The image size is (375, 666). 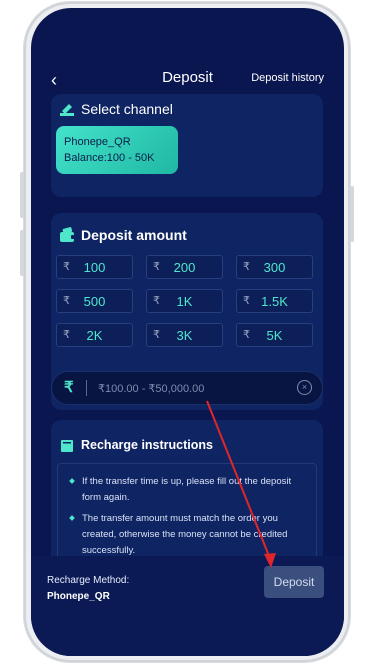 I want to click on amount-value: 1.5K, so click(x=274, y=301).